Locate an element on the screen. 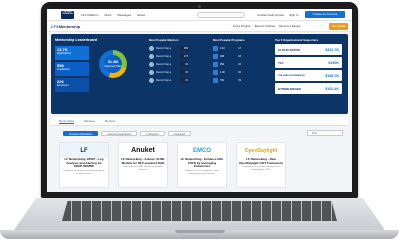  mentor-row: Mentor Name 173 is located at coordinates (169, 56).